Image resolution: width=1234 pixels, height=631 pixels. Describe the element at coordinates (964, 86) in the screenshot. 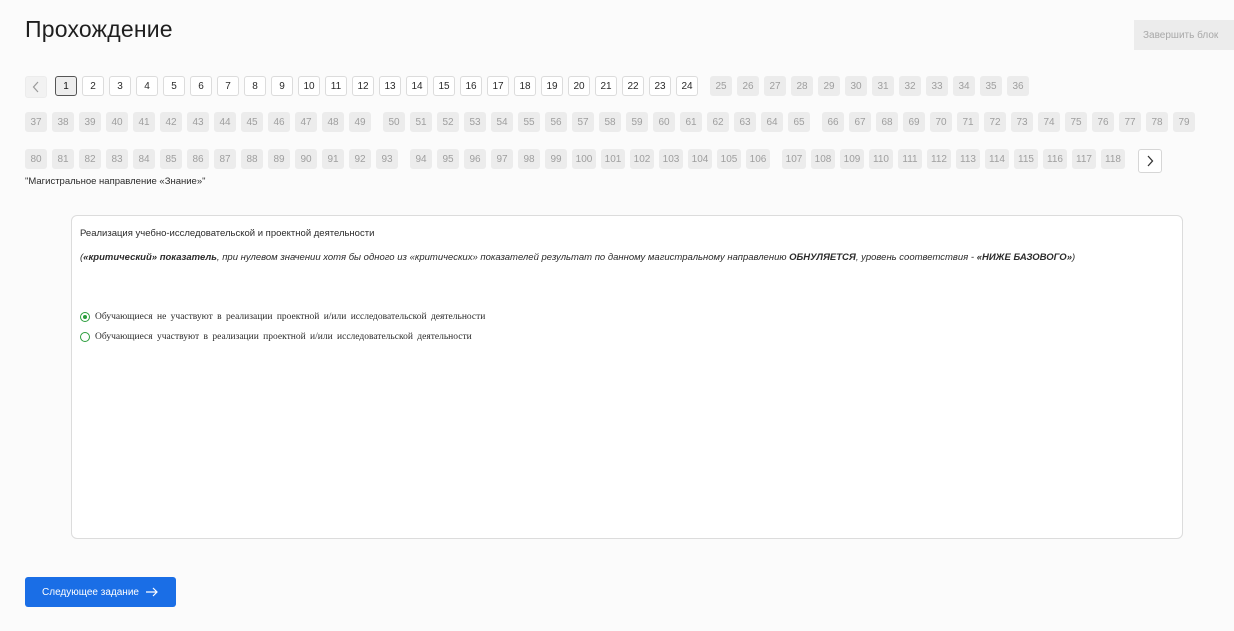

I see `page-button-34: 34` at that location.